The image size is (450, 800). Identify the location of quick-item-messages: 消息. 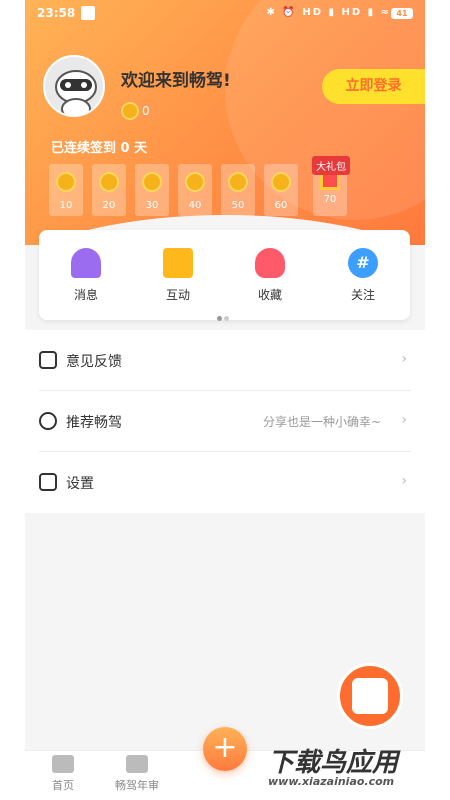
(86, 275).